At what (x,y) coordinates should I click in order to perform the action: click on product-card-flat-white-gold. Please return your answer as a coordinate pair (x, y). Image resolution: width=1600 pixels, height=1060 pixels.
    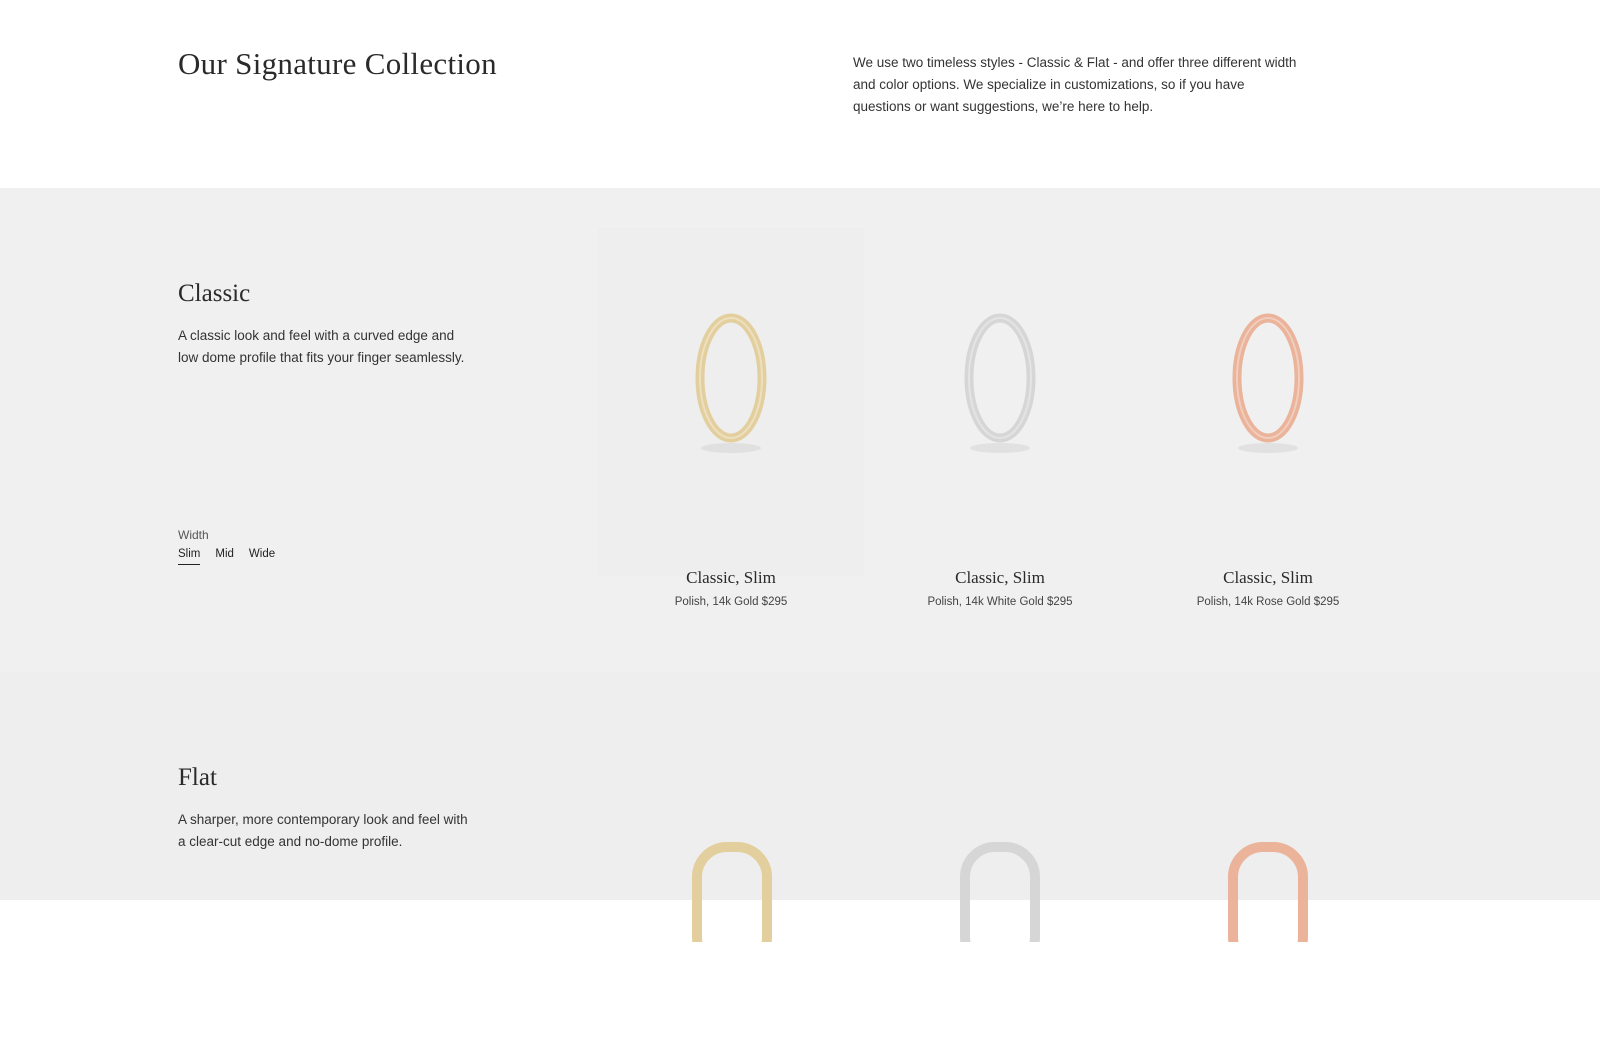
    Looking at the image, I should click on (1000, 886).